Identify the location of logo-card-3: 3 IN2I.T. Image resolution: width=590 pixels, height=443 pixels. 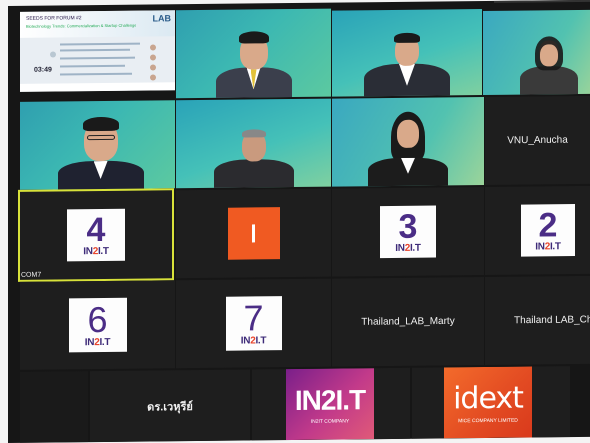
(408, 232).